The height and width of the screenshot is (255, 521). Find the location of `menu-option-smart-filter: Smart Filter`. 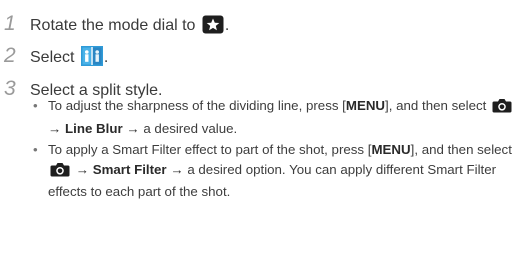

menu-option-smart-filter: Smart Filter is located at coordinates (129, 169).